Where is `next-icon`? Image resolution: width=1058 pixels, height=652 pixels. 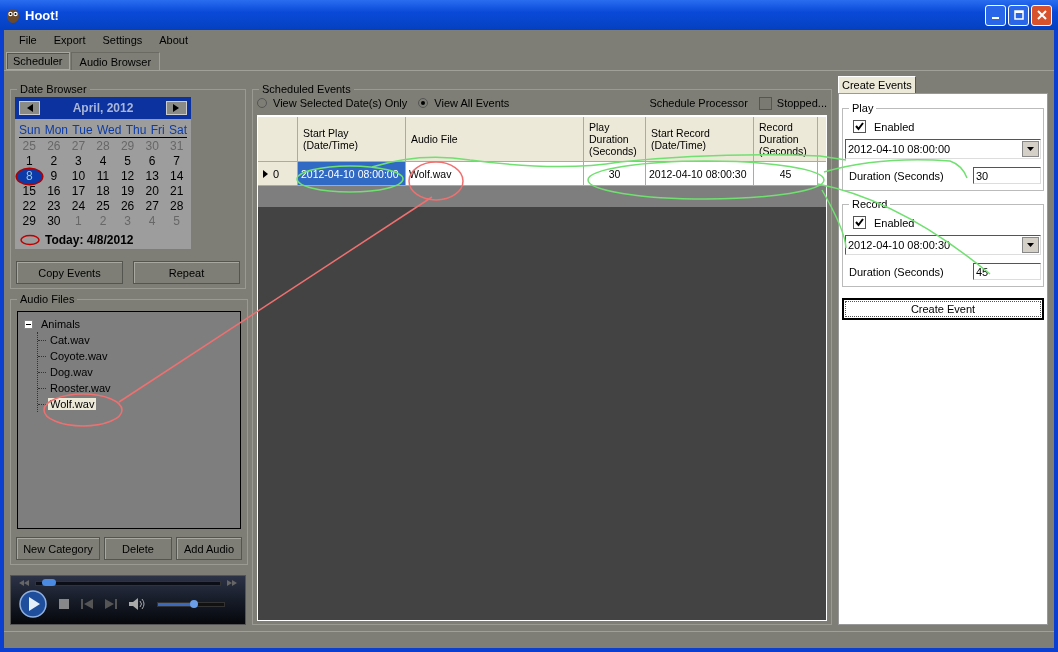 next-icon is located at coordinates (111, 604).